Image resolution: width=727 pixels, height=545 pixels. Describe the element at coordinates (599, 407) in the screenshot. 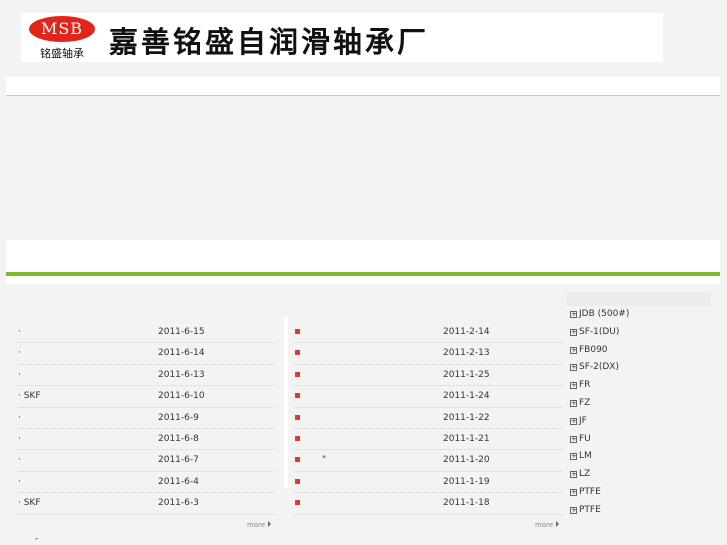

I see `product-item: + FZ` at that location.